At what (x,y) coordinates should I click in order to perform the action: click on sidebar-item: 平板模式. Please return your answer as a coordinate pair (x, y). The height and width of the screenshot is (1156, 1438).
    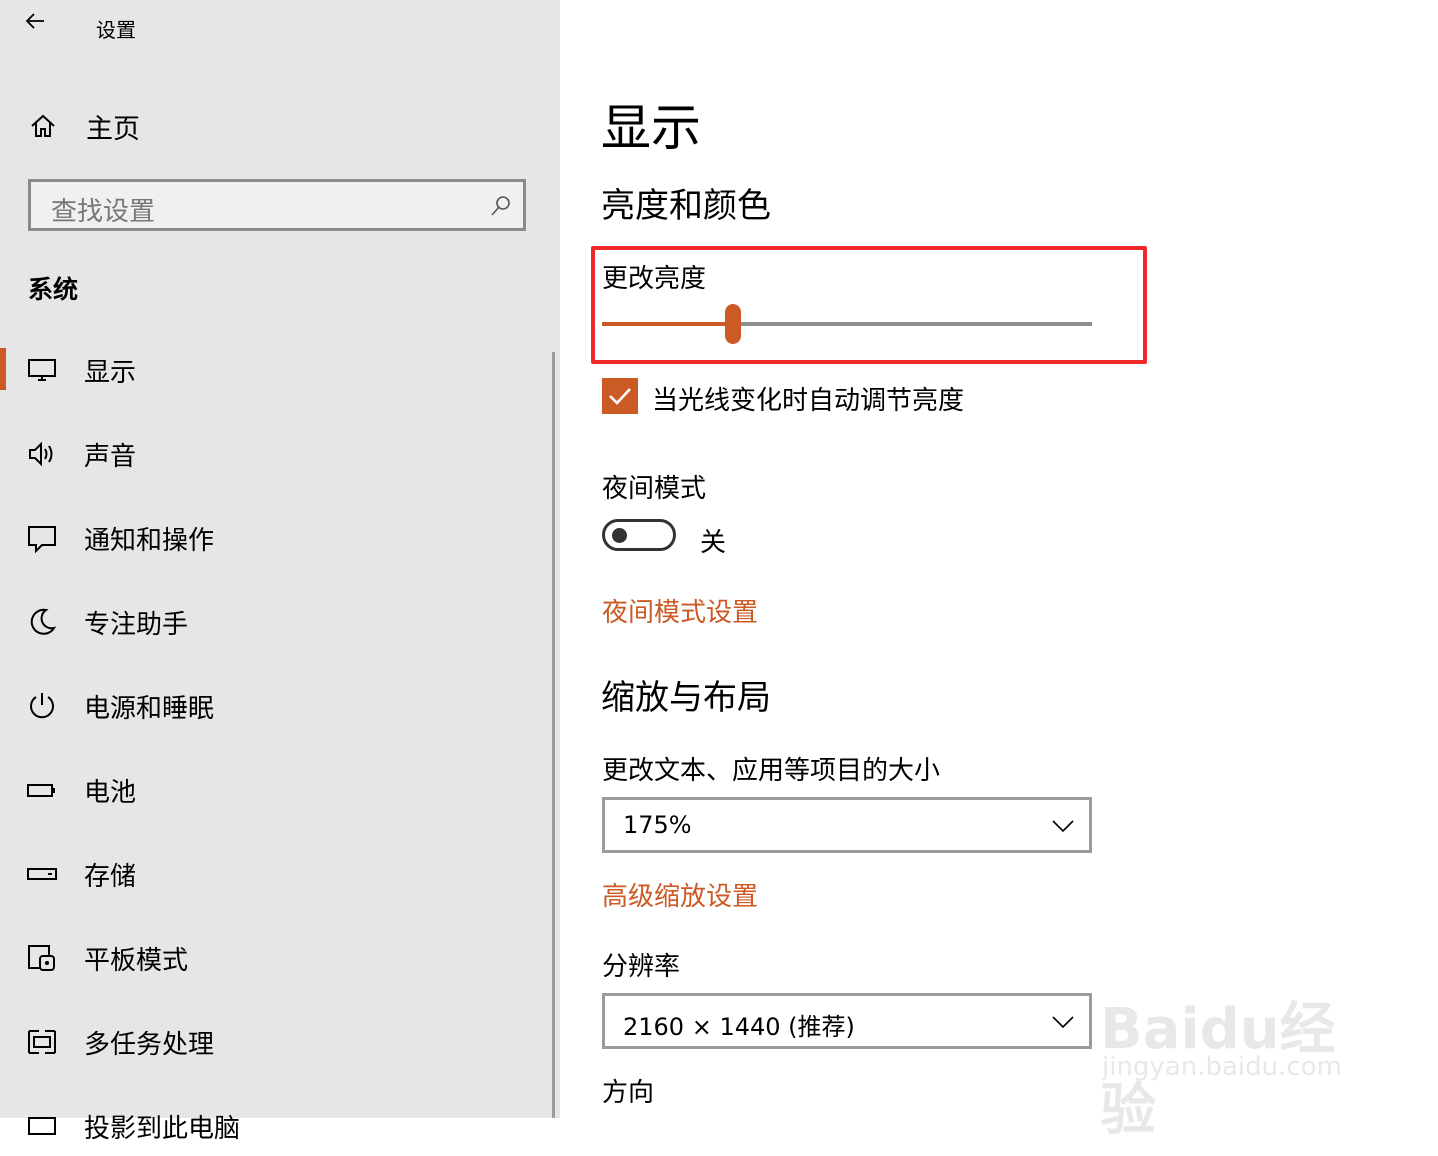
    Looking at the image, I should click on (275, 958).